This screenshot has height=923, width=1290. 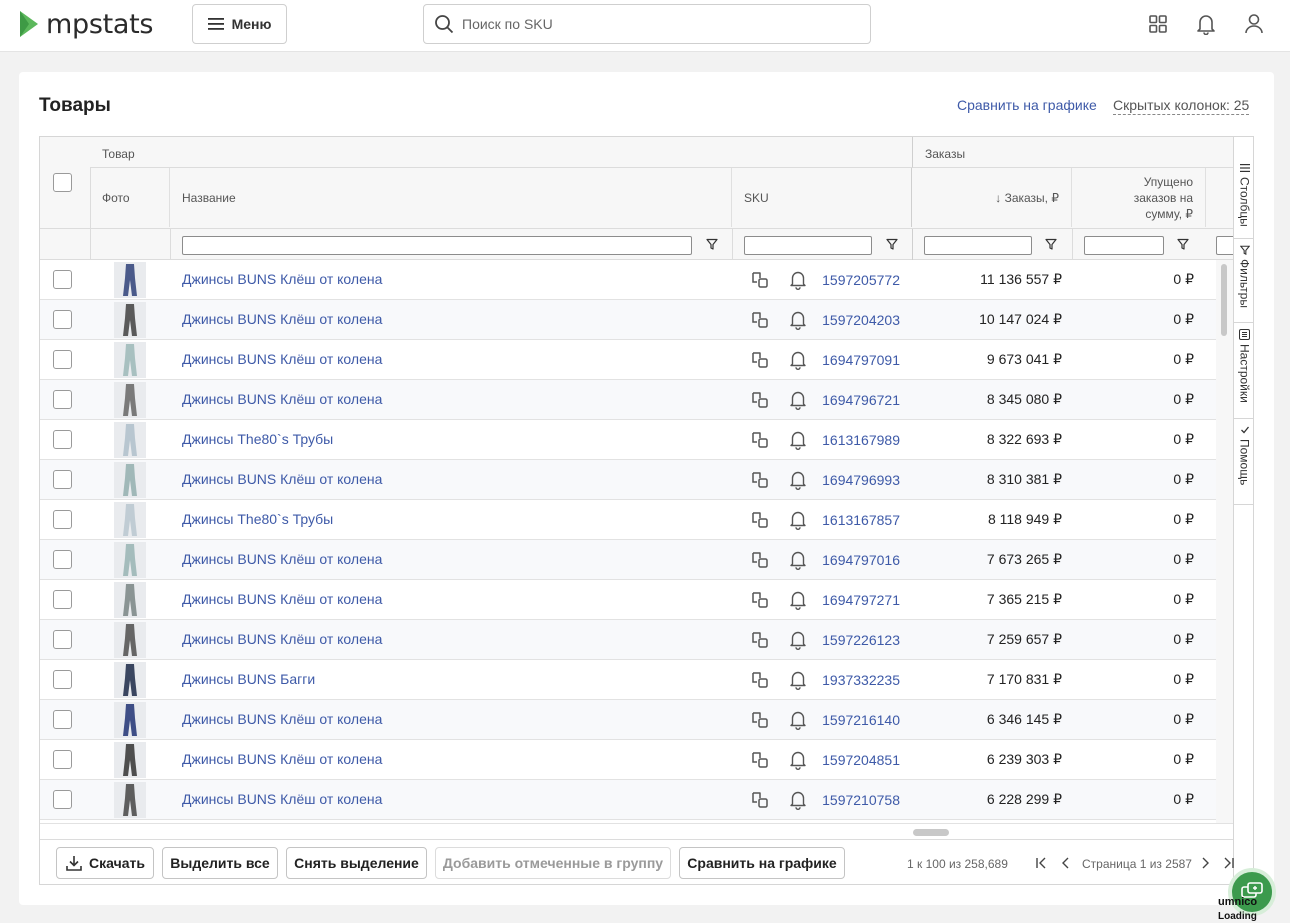 What do you see at coordinates (850, 560) in the screenshot?
I see `sku-link: 1694797016` at bounding box center [850, 560].